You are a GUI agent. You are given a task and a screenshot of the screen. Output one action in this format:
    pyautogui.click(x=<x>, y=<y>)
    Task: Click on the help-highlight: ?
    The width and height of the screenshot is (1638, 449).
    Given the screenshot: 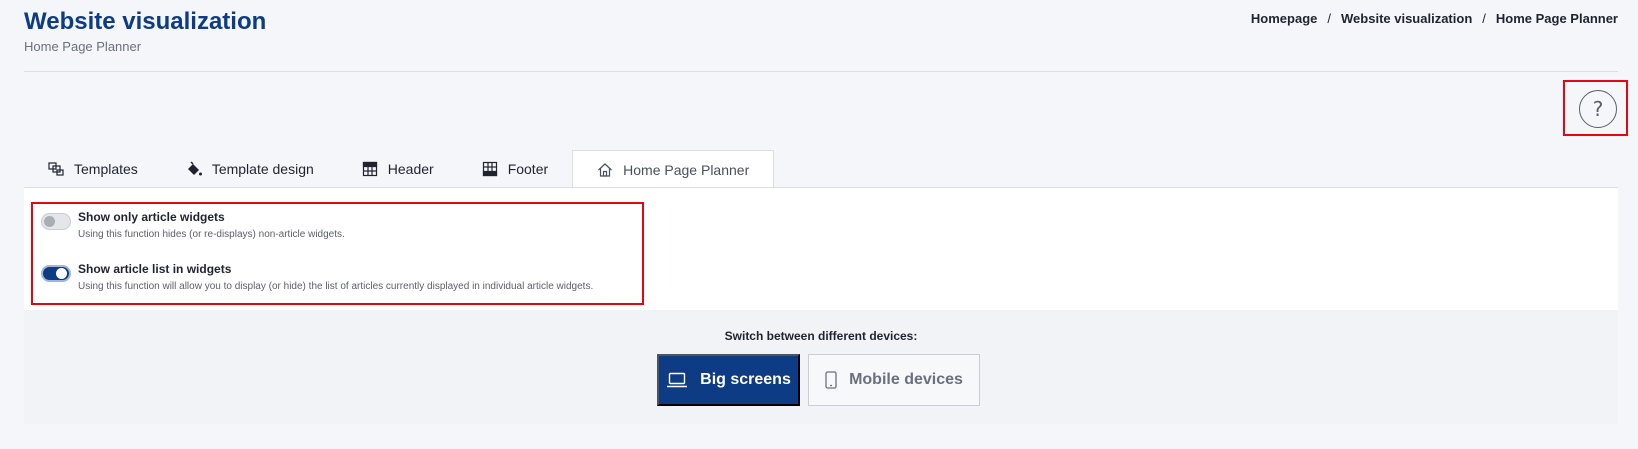 What is the action you would take?
    pyautogui.click(x=1595, y=108)
    